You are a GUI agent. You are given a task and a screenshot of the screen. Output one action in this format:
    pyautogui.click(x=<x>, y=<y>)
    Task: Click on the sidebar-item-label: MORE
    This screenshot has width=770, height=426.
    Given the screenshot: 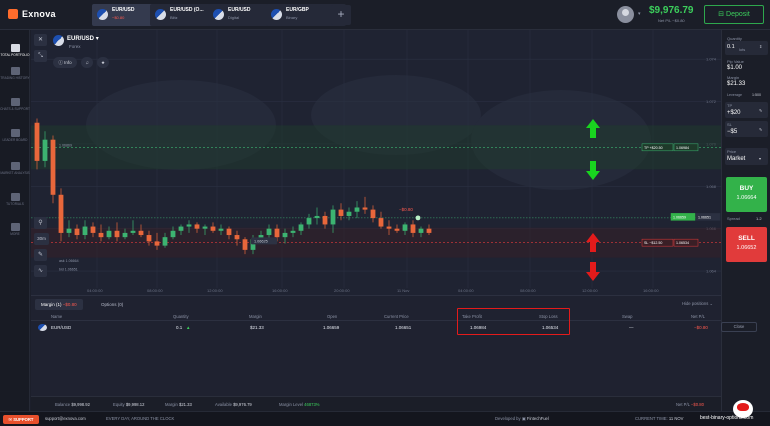 What is the action you would take?
    pyautogui.click(x=15, y=234)
    